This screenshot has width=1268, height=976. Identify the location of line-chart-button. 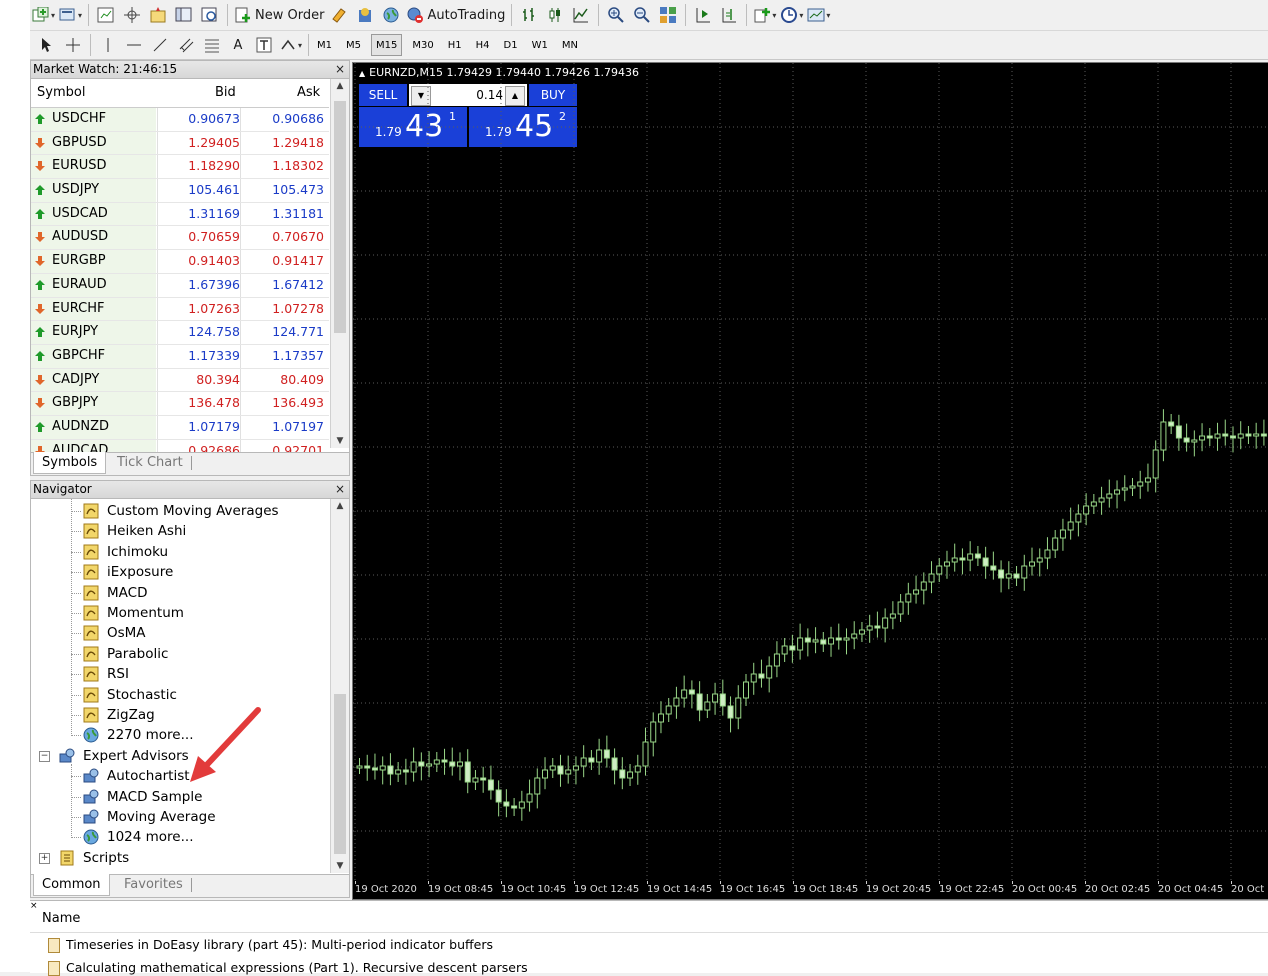
(581, 15).